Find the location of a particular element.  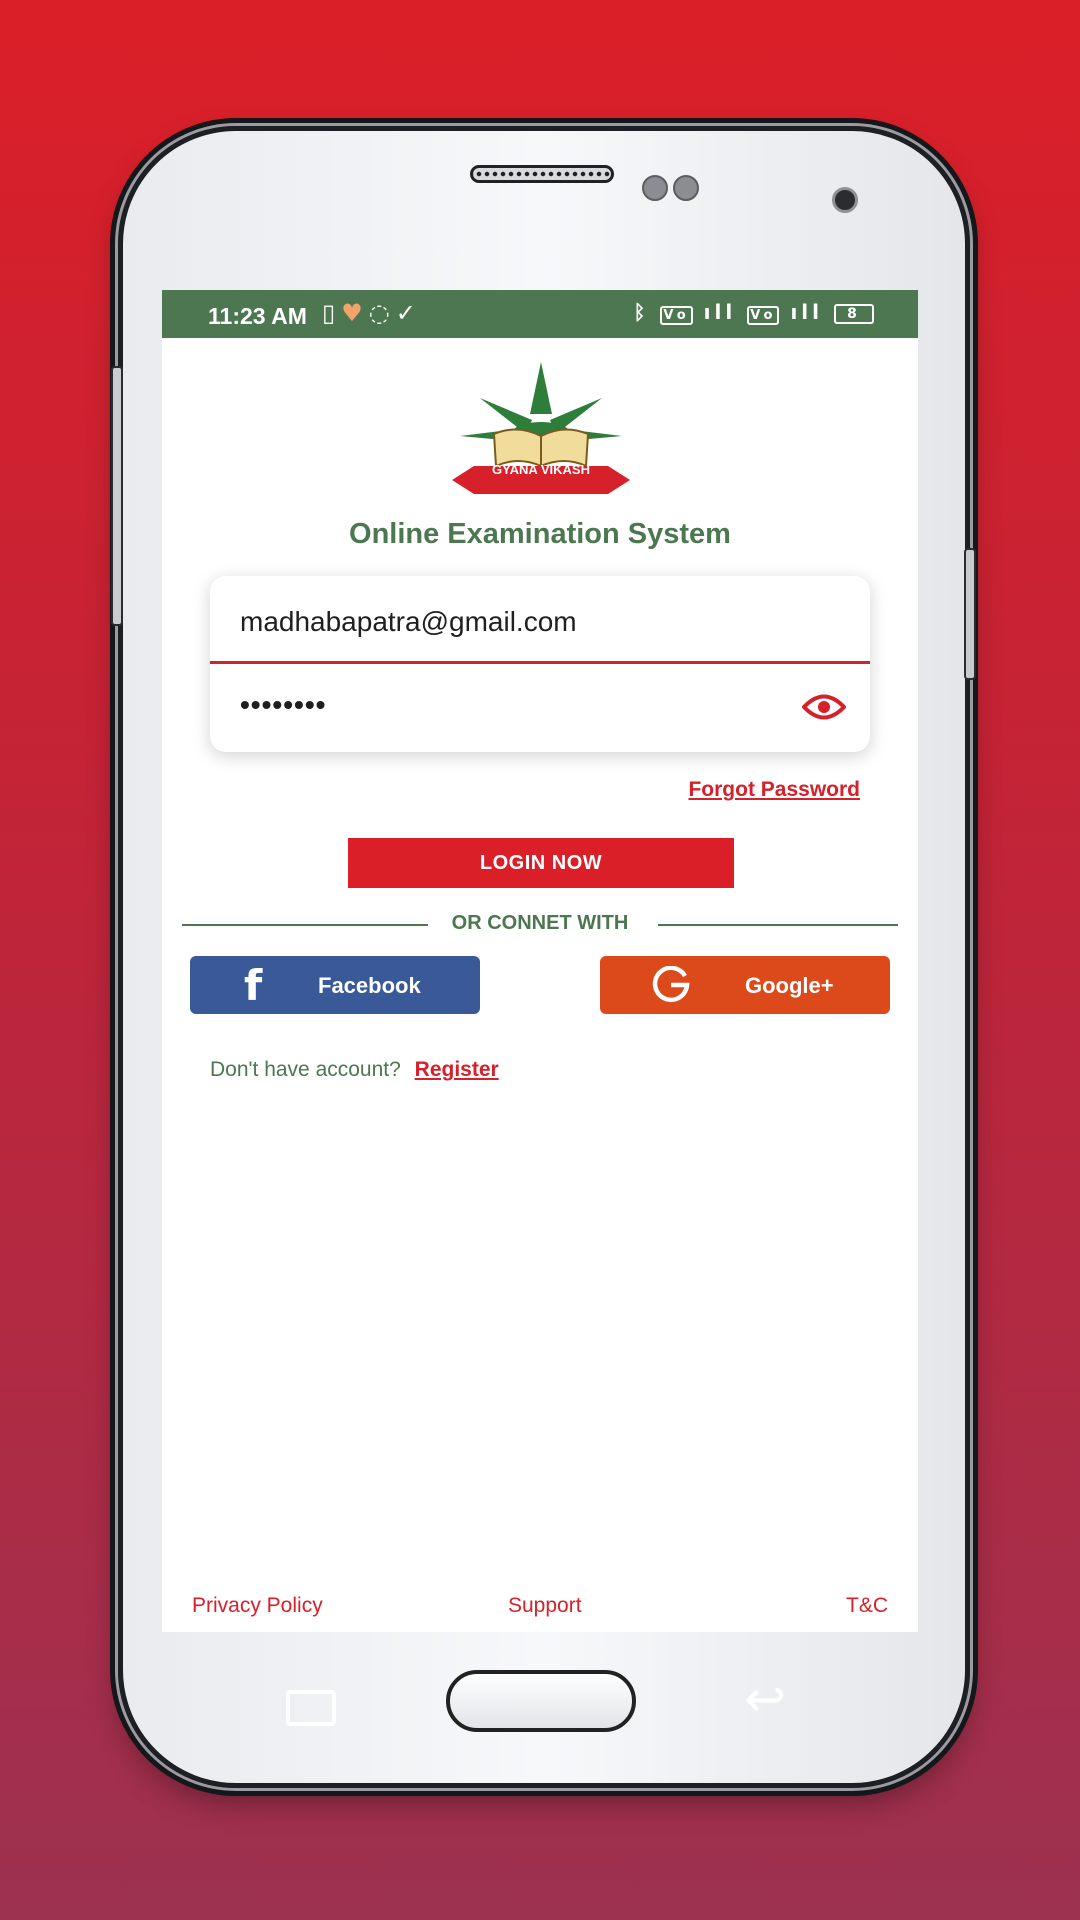

phone-front-camera is located at coordinates (845, 200).